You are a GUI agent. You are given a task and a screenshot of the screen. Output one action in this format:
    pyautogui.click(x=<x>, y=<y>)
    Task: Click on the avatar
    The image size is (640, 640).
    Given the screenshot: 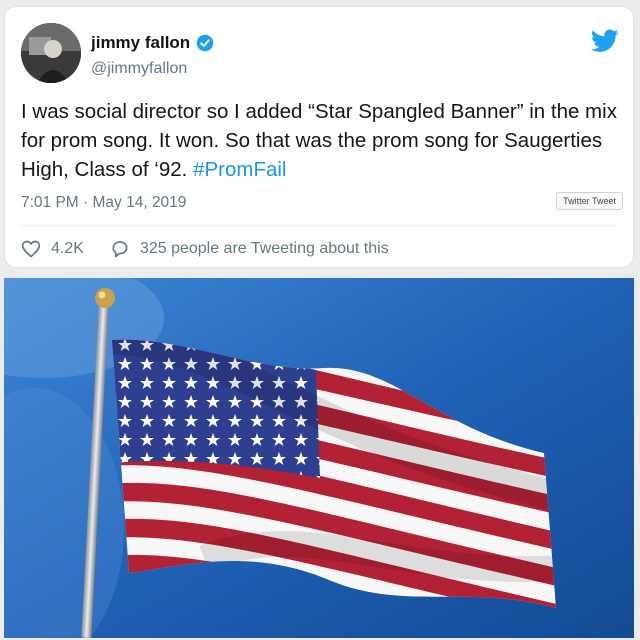 What is the action you would take?
    pyautogui.click(x=51, y=53)
    